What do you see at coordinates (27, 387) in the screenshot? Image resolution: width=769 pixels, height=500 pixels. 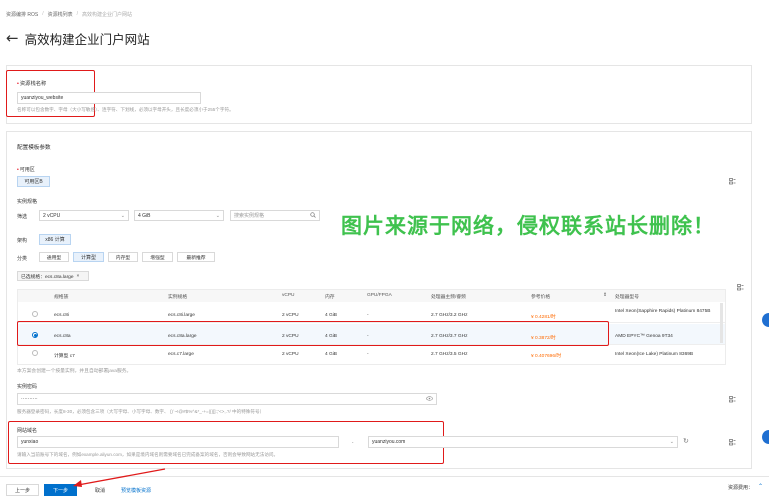 I see `password-label: 实例密码` at bounding box center [27, 387].